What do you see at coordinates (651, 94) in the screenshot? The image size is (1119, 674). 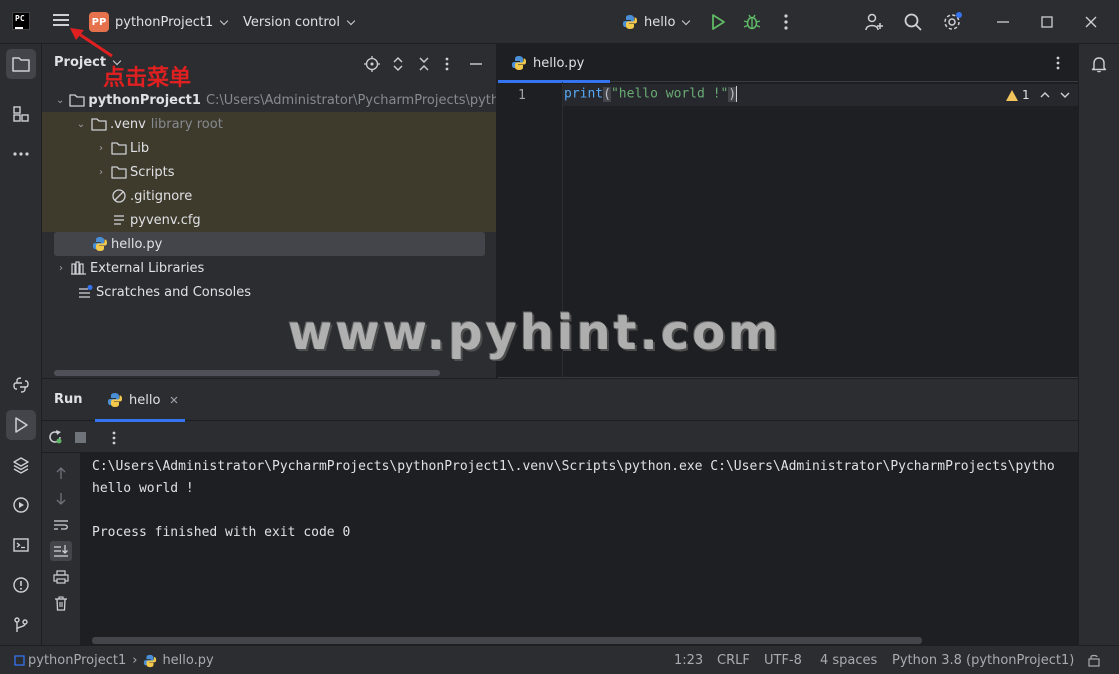 I see `code-line: print("hello world !")` at bounding box center [651, 94].